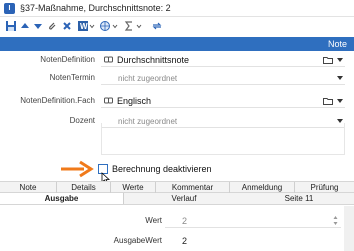 The height and width of the screenshot is (251, 354). What do you see at coordinates (153, 60) in the screenshot?
I see `notendefinition-value: Durchschnittsnote` at bounding box center [153, 60].